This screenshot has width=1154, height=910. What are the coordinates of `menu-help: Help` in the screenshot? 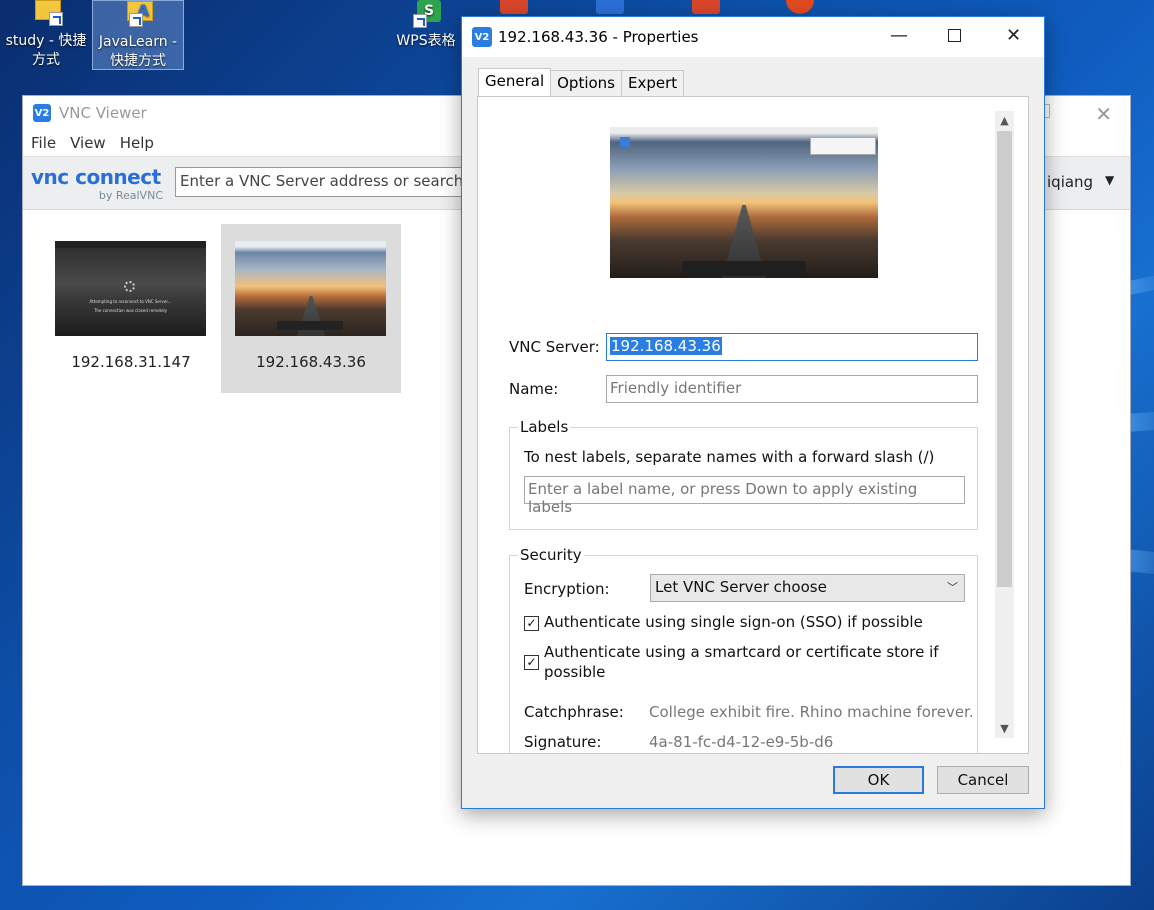 It's located at (137, 143).